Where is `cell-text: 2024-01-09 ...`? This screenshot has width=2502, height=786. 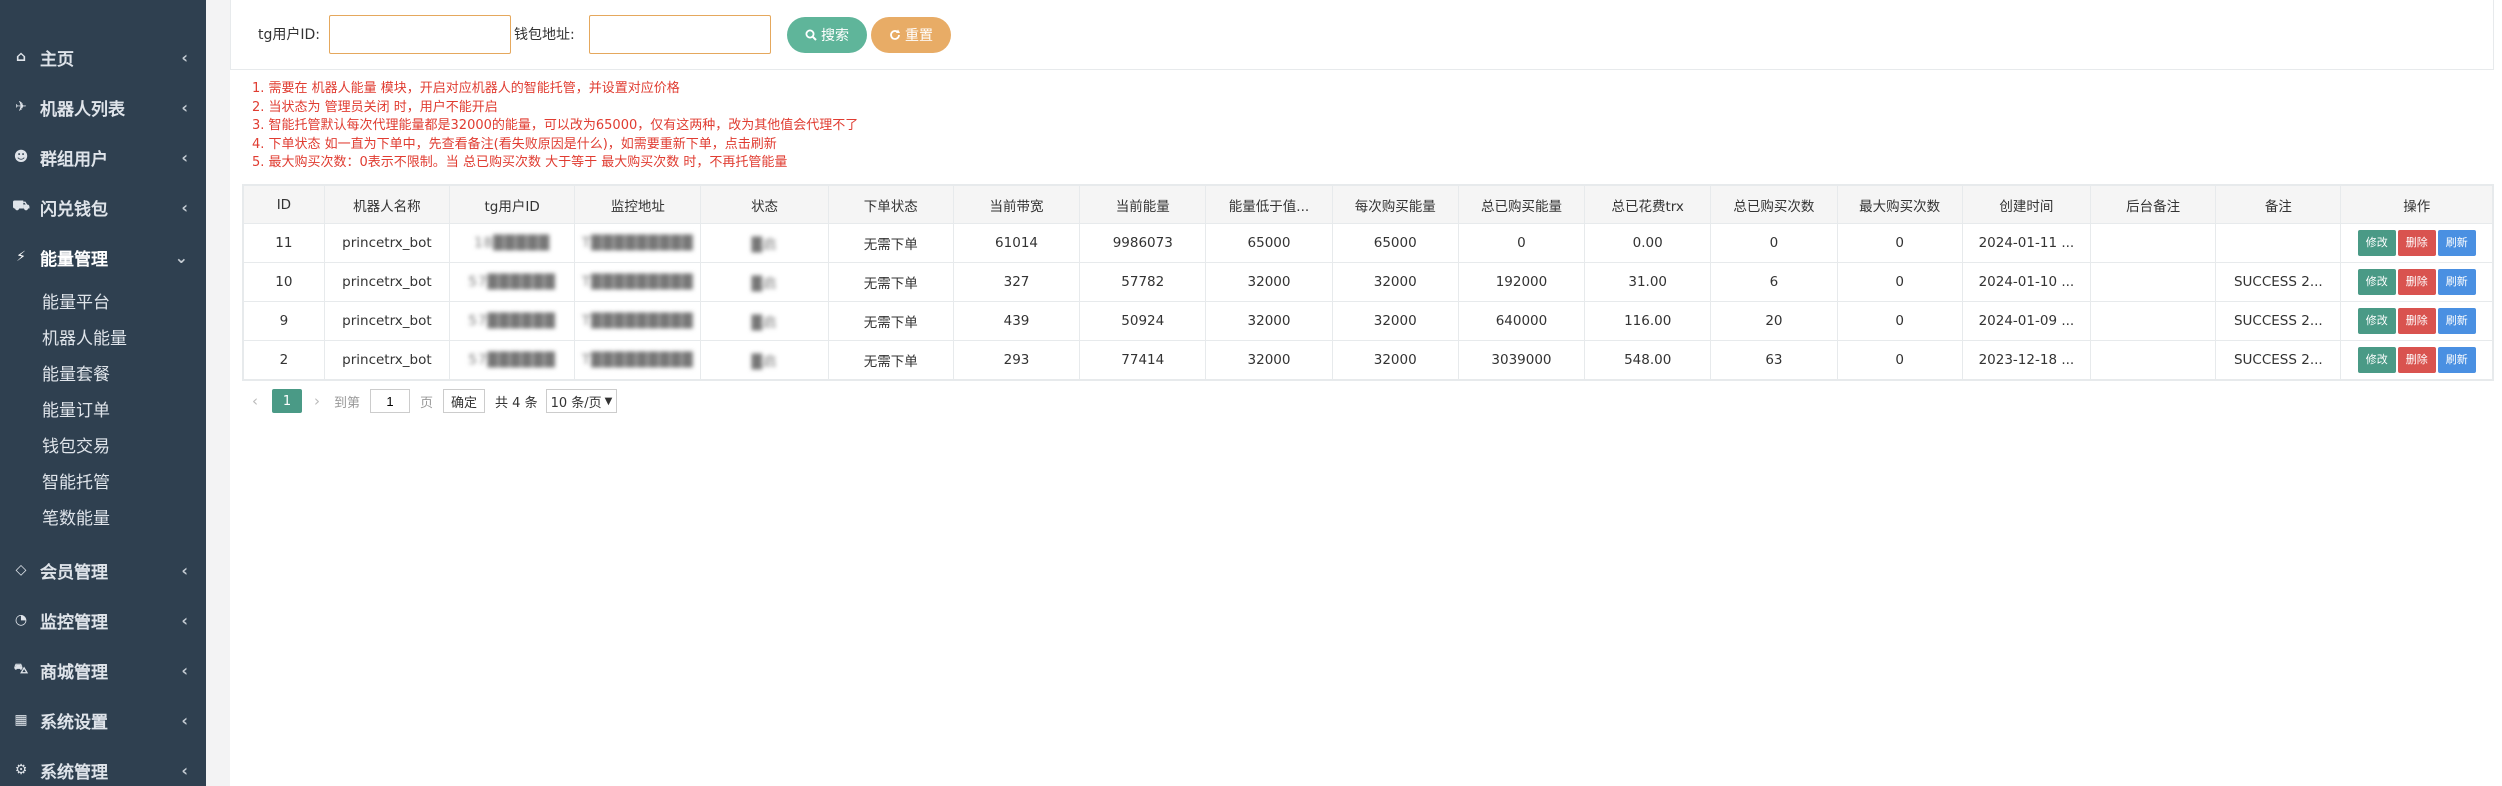 cell-text: 2024-01-09 ... is located at coordinates (2026, 321).